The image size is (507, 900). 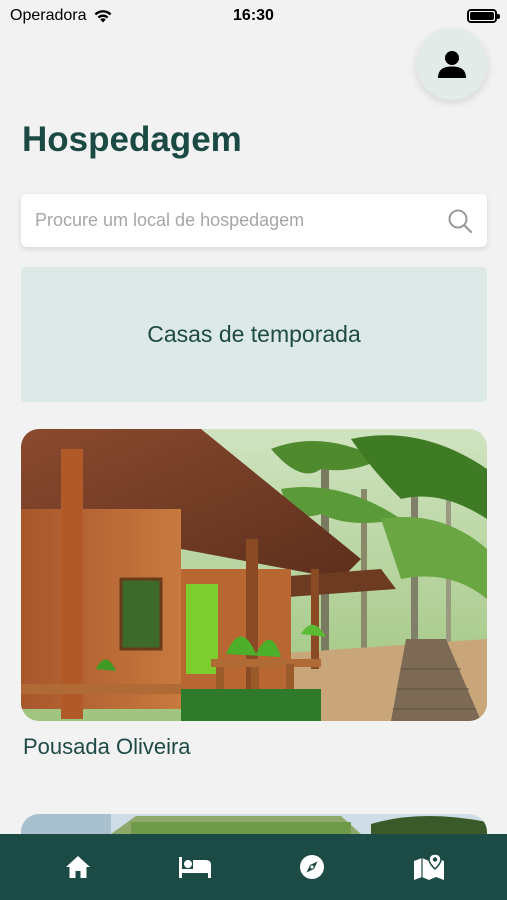 I want to click on status-left: Operadora, so click(x=61, y=16).